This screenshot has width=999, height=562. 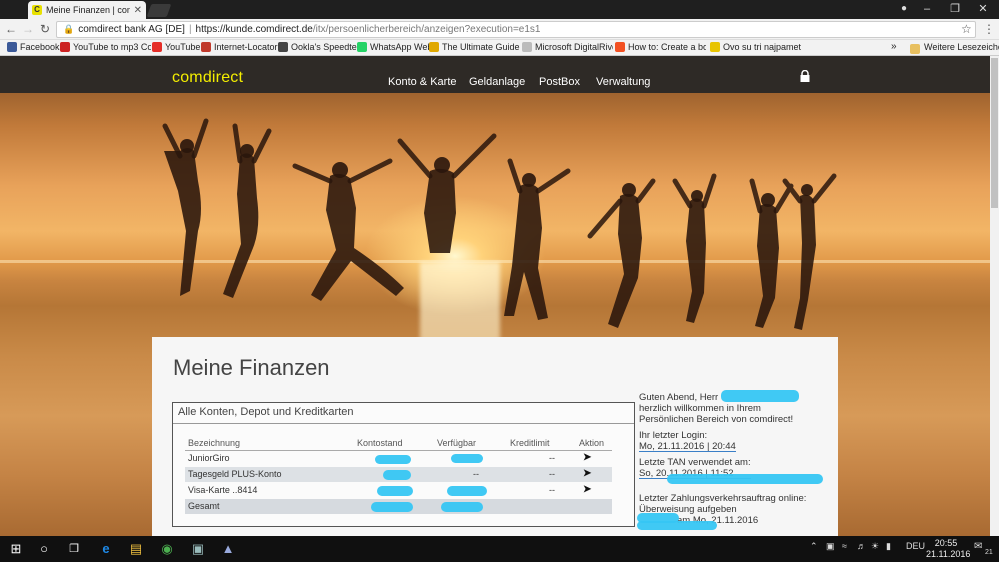 What do you see at coordinates (159, 10) in the screenshot?
I see `new-tab-button` at bounding box center [159, 10].